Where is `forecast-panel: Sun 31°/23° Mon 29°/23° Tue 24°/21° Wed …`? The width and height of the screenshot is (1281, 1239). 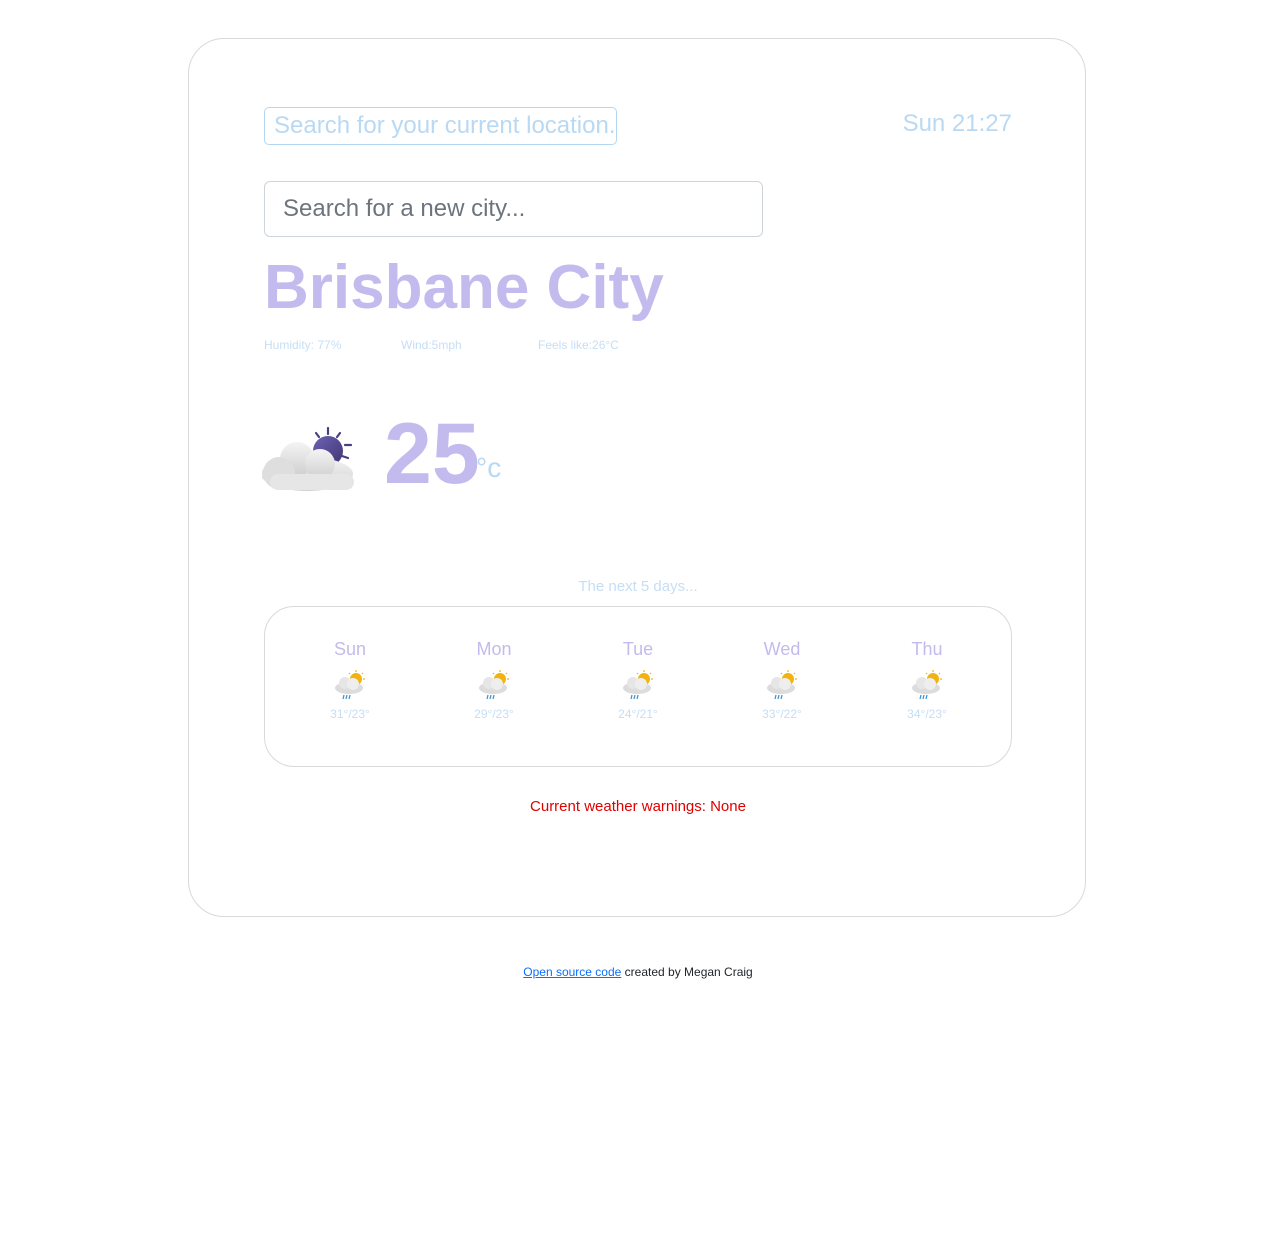 forecast-panel: Sun 31°/23° Mon 29°/23° Tue 24°/21° Wed … is located at coordinates (638, 686).